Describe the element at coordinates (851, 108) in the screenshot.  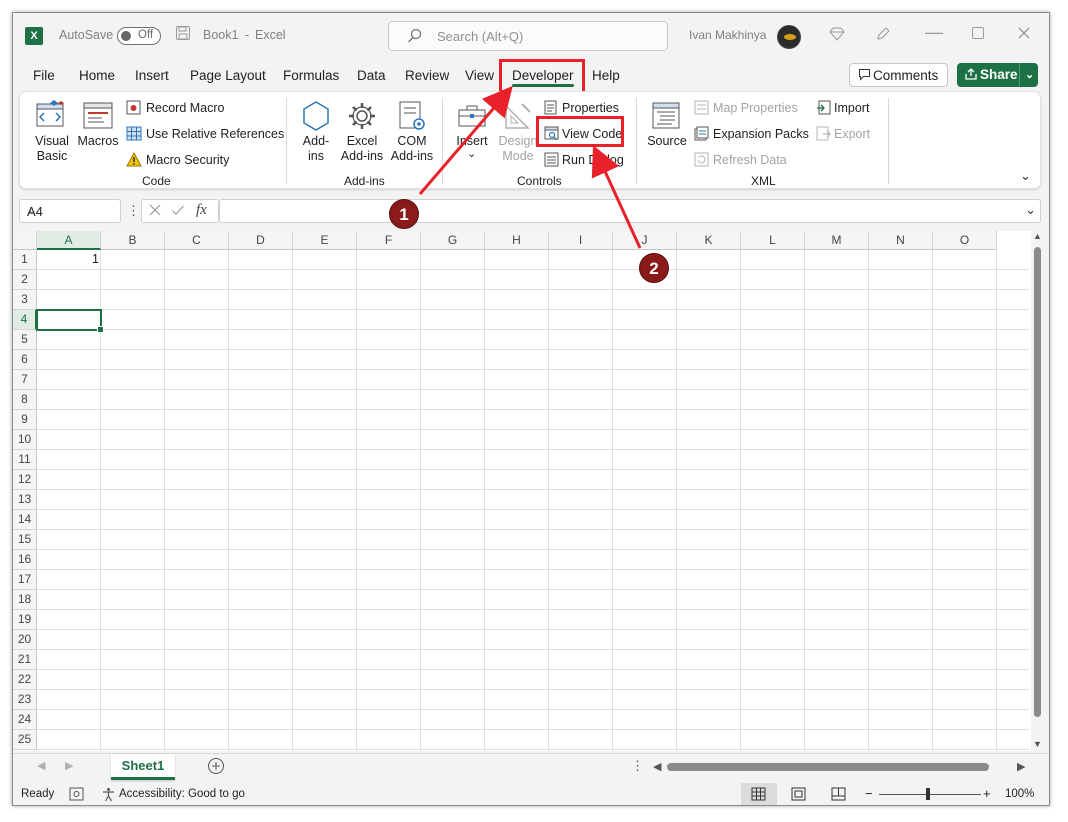
I see `import-label: Import` at that location.